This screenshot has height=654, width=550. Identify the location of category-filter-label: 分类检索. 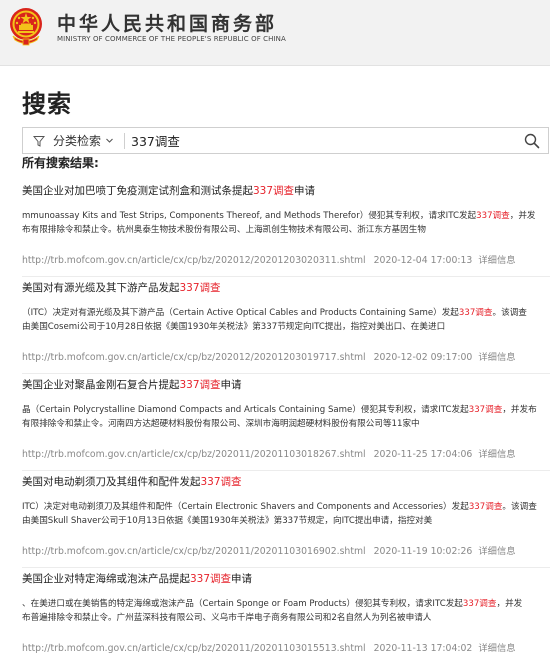
(77, 141).